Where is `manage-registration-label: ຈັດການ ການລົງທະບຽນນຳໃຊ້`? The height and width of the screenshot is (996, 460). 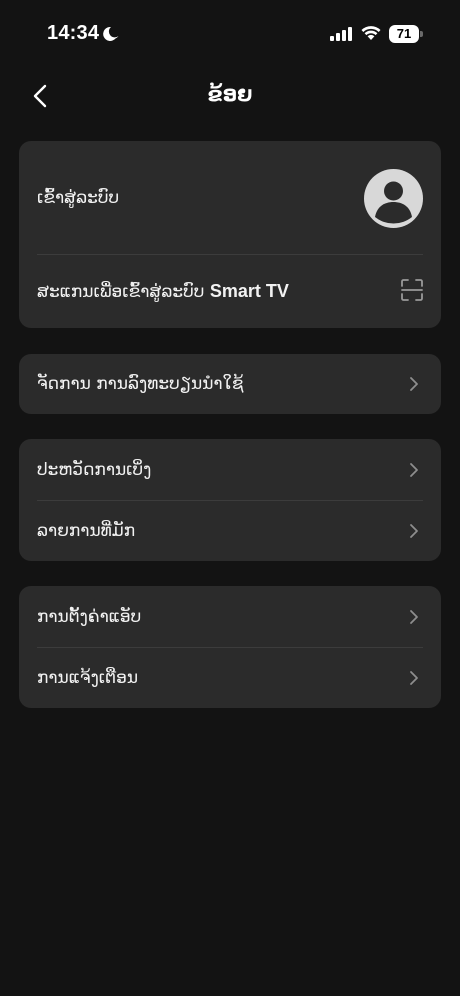
manage-registration-label: ຈັດການ ການລົງທະບຽນນຳໃຊ້ is located at coordinates (140, 384).